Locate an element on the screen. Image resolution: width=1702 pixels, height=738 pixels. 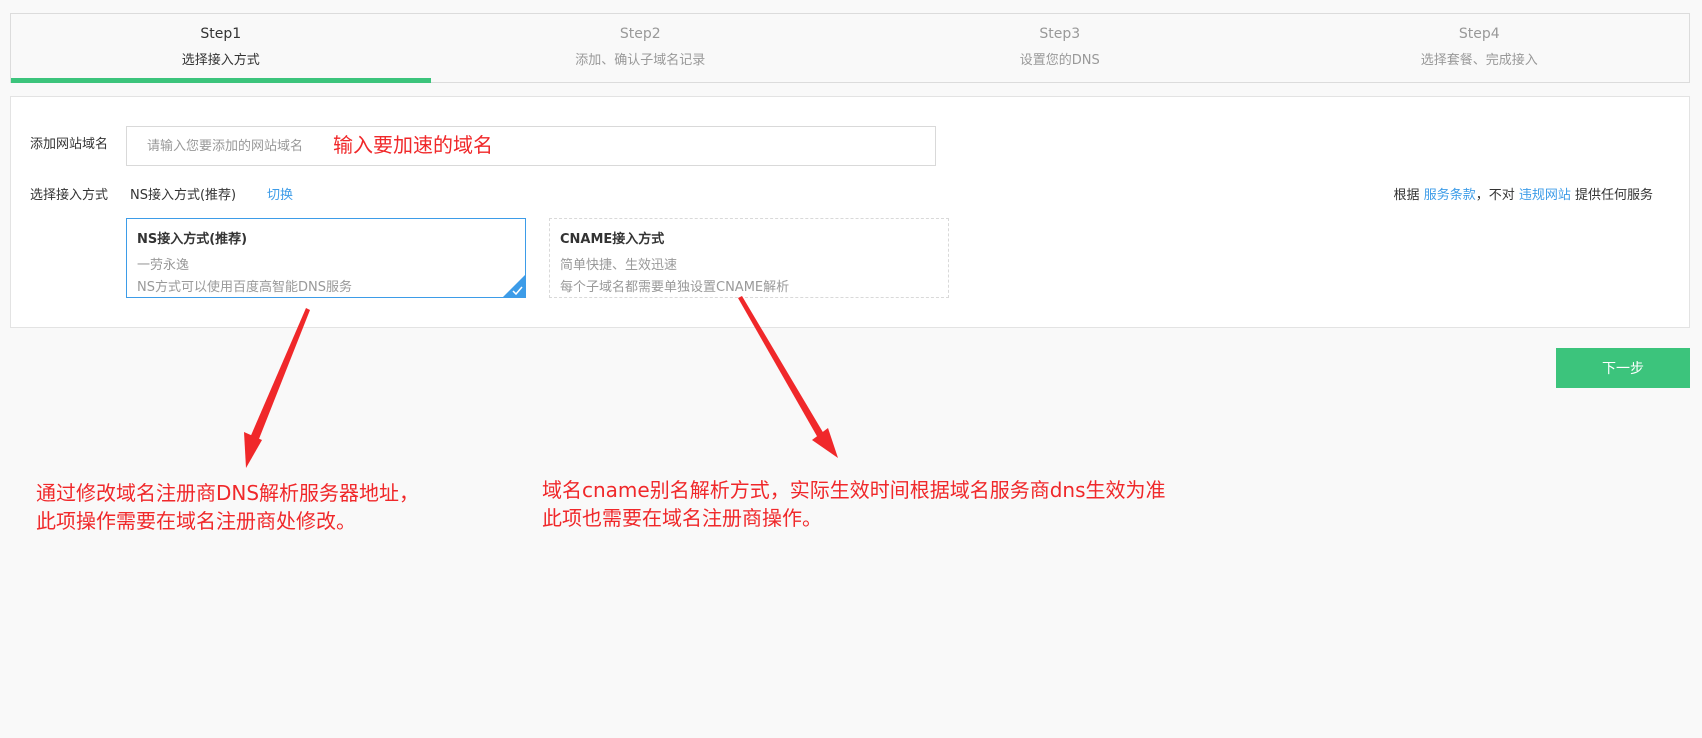
method-label: 选择接入方式 is located at coordinates (69, 195).